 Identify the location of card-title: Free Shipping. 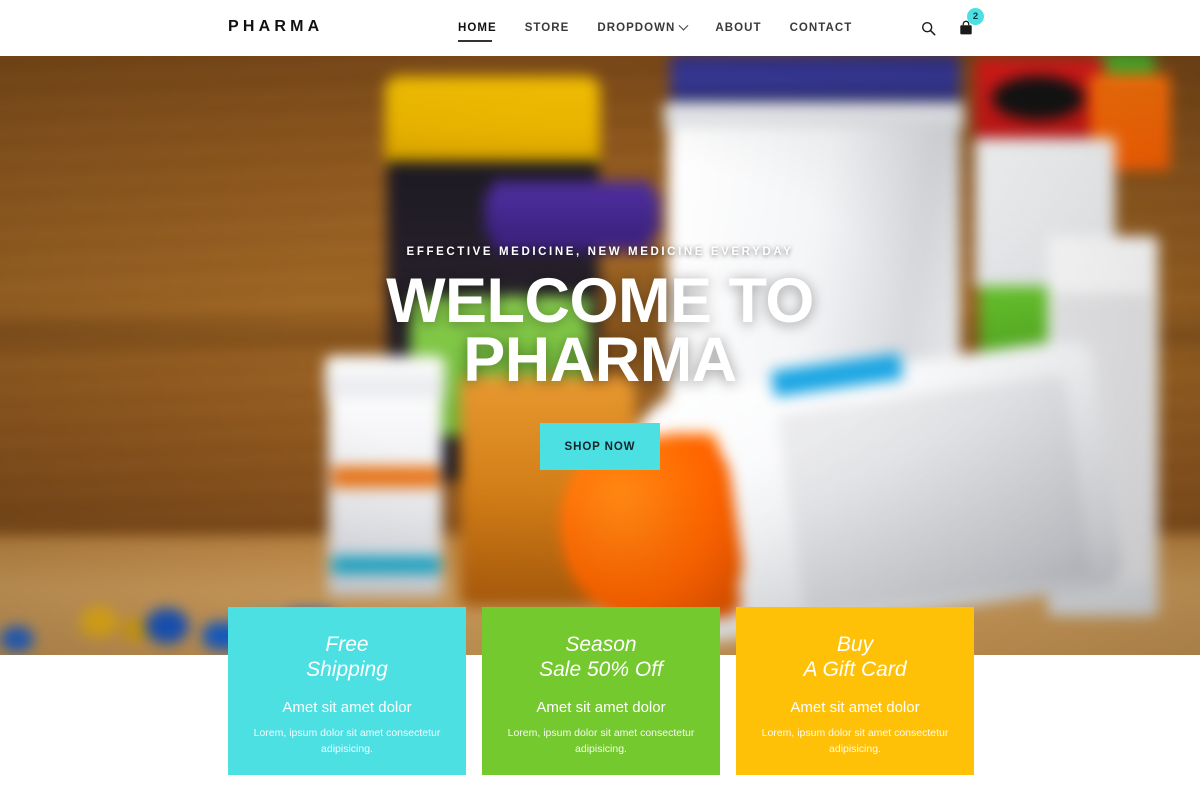
(347, 658).